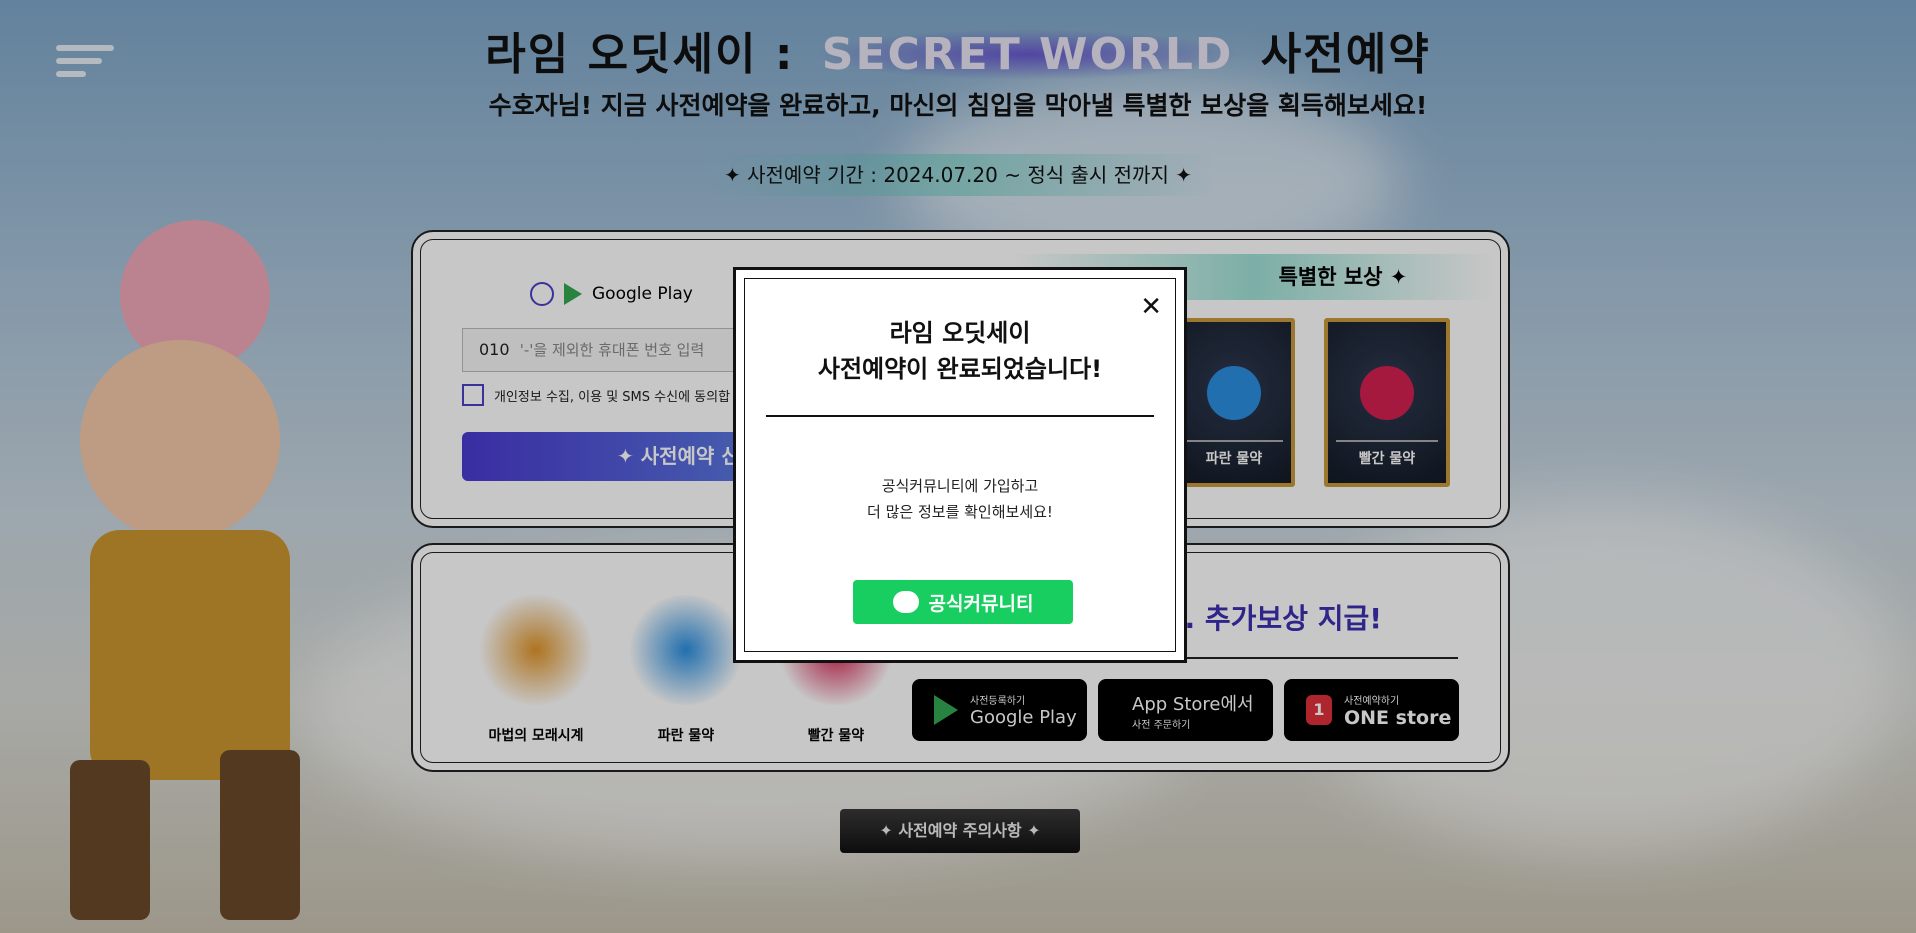 This screenshot has height=933, width=1916. I want to click on community-button: 공식커뮤니티, so click(963, 602).